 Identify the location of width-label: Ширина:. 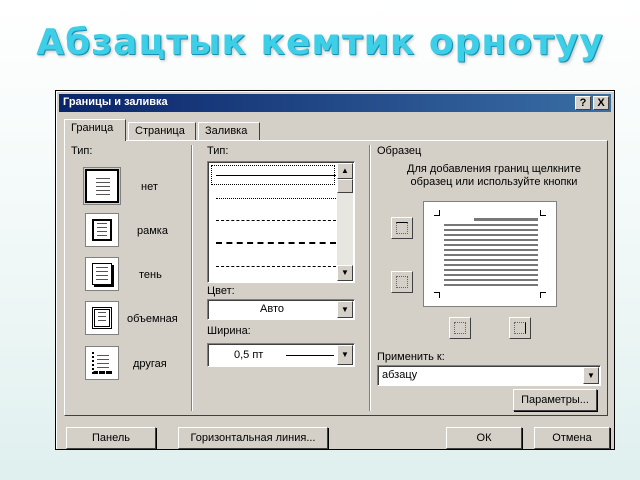
(229, 331).